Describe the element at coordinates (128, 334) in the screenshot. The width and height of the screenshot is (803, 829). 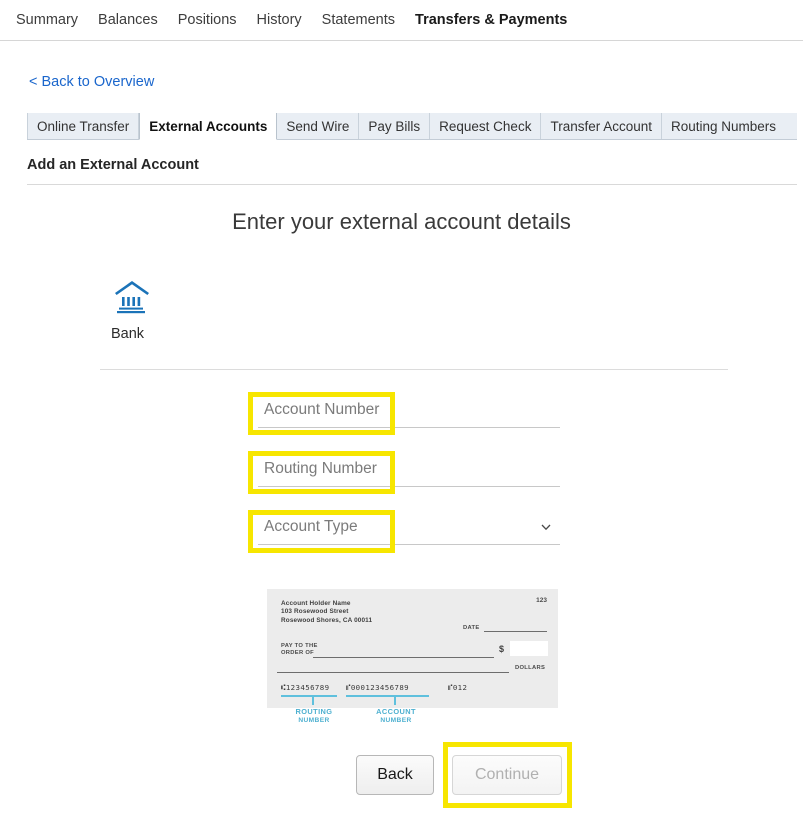
I see `bank-option-label: Bank` at that location.